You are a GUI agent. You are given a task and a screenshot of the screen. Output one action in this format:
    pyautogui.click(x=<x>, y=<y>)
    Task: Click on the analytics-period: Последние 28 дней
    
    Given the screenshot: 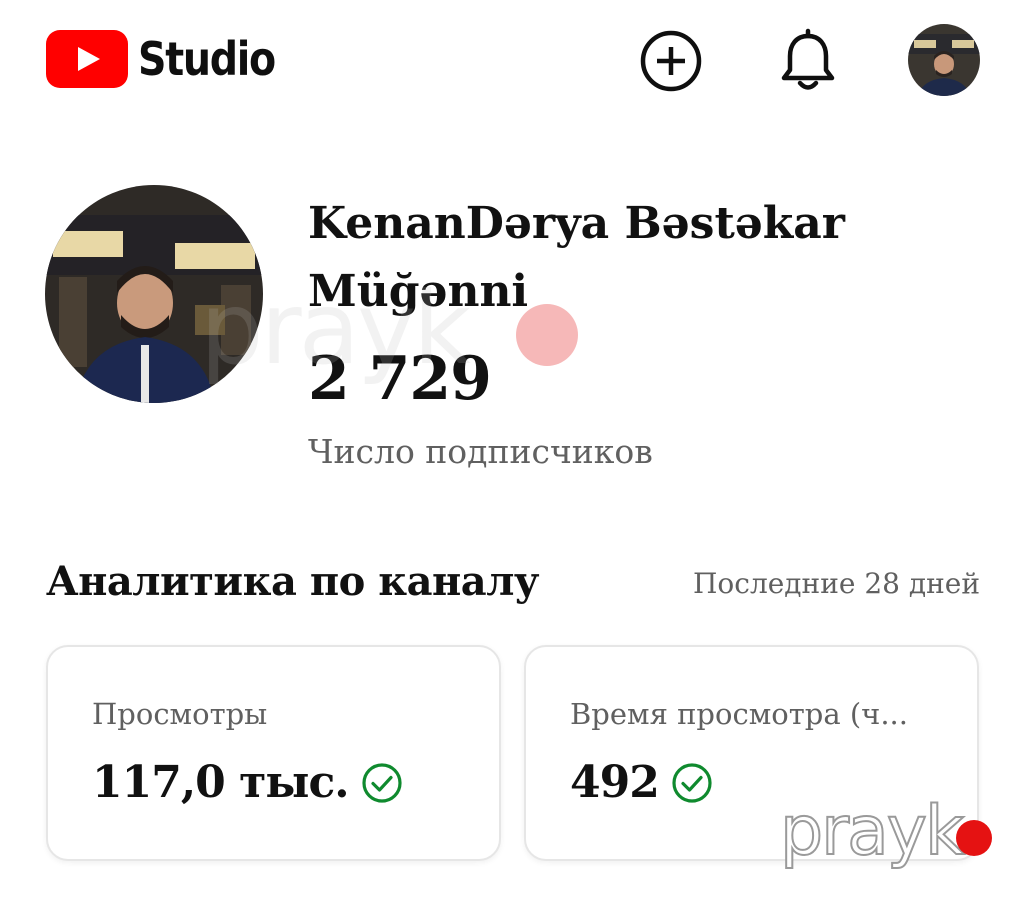 What is the action you would take?
    pyautogui.click(x=836, y=583)
    